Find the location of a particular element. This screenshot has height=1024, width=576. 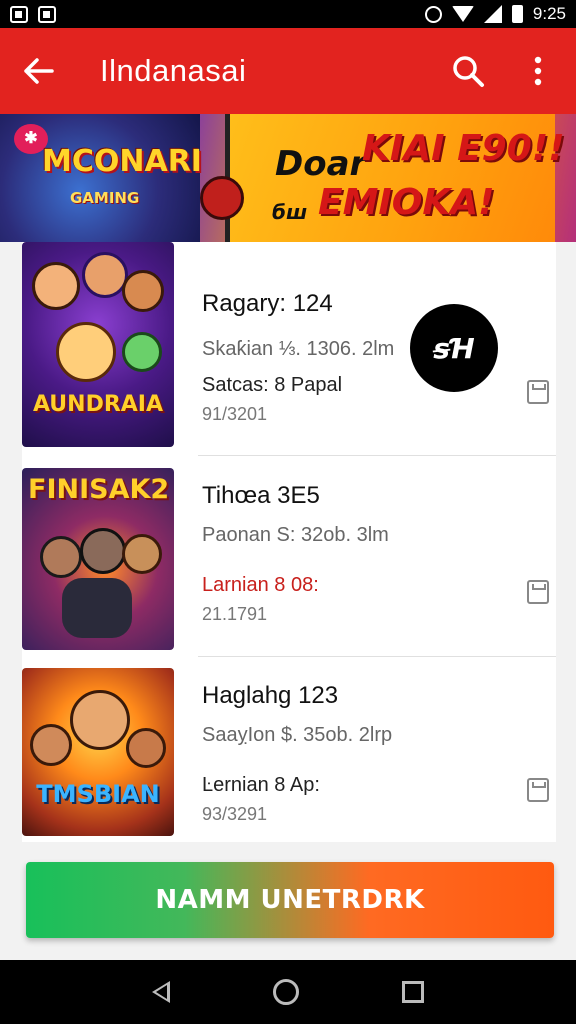

banner-game-art: ✱ MCONARI GAMING is located at coordinates (101, 178).